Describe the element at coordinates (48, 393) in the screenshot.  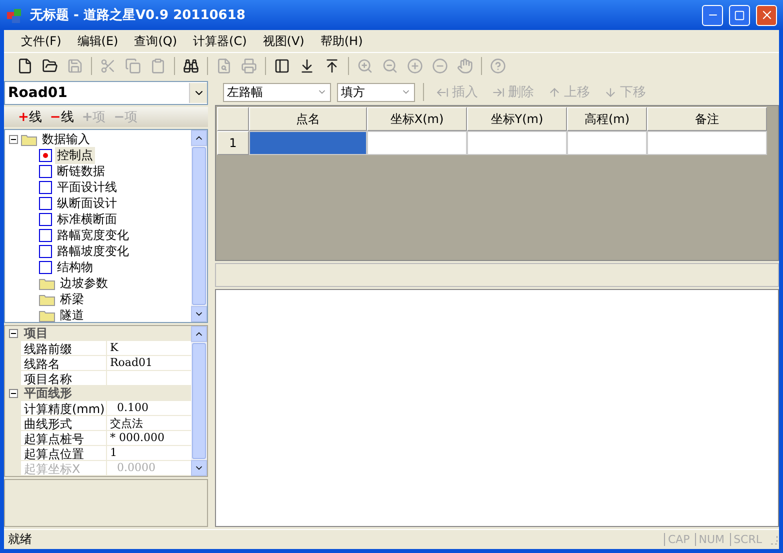
I see `category-label: 平面线形` at that location.